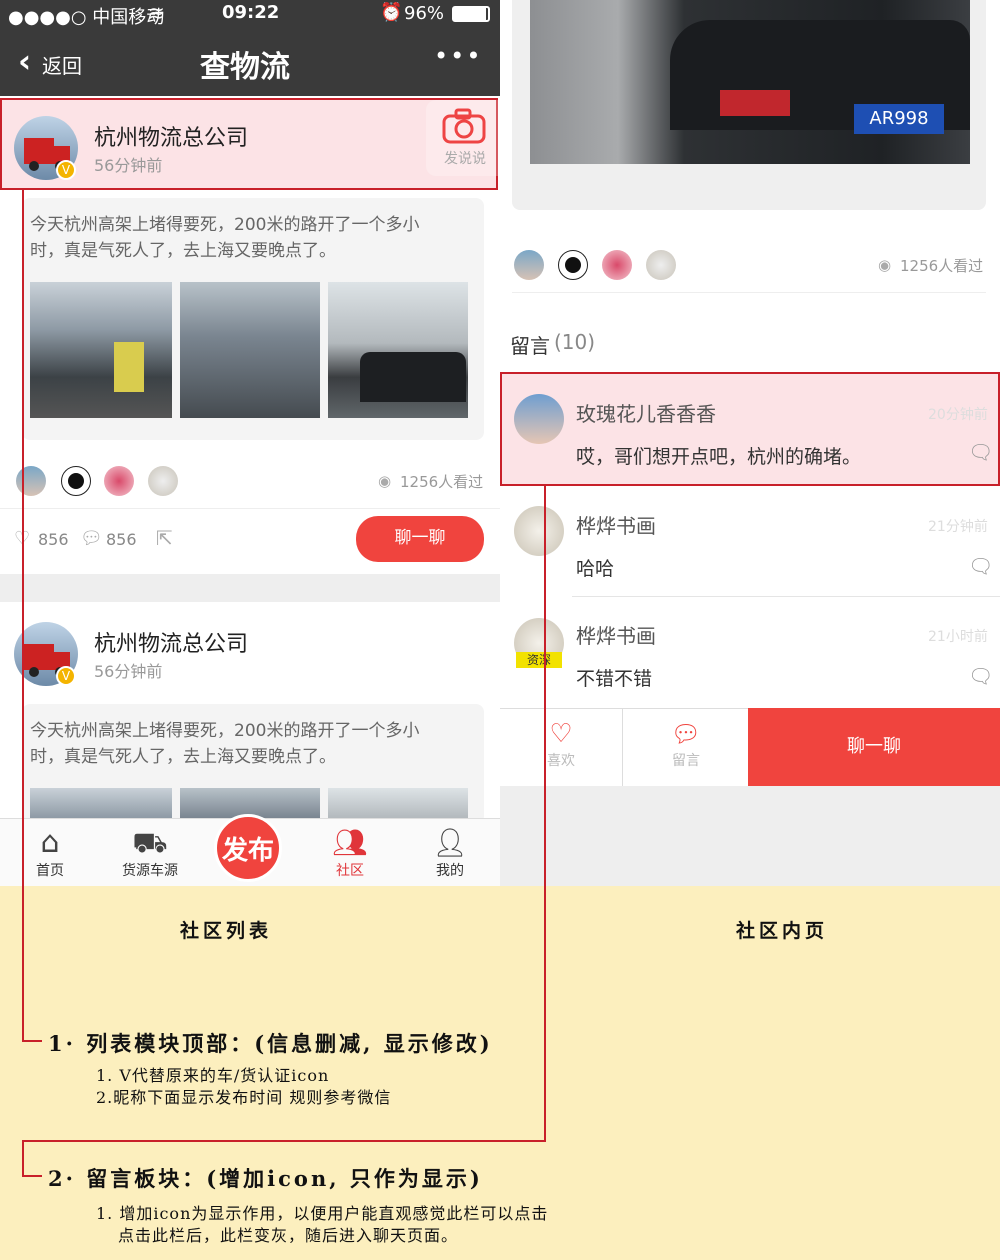  Describe the element at coordinates (50, 842) in the screenshot. I see `home-icon: ⌂` at that location.